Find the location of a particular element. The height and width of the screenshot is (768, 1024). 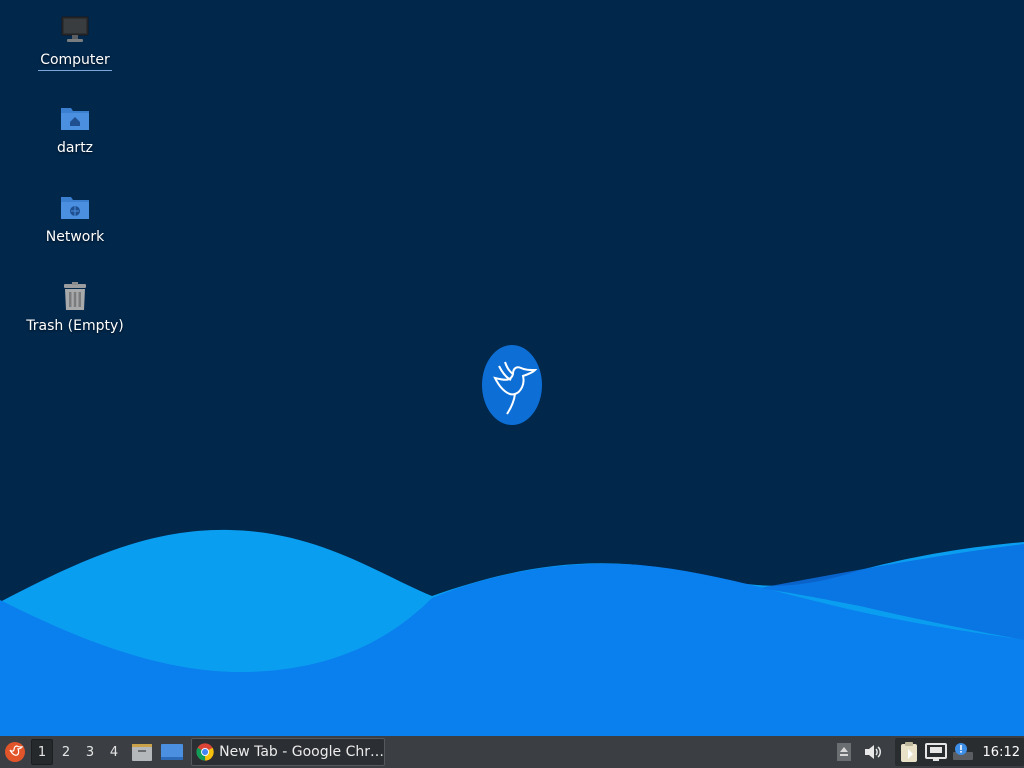

distro-menu-icon is located at coordinates (15, 752).